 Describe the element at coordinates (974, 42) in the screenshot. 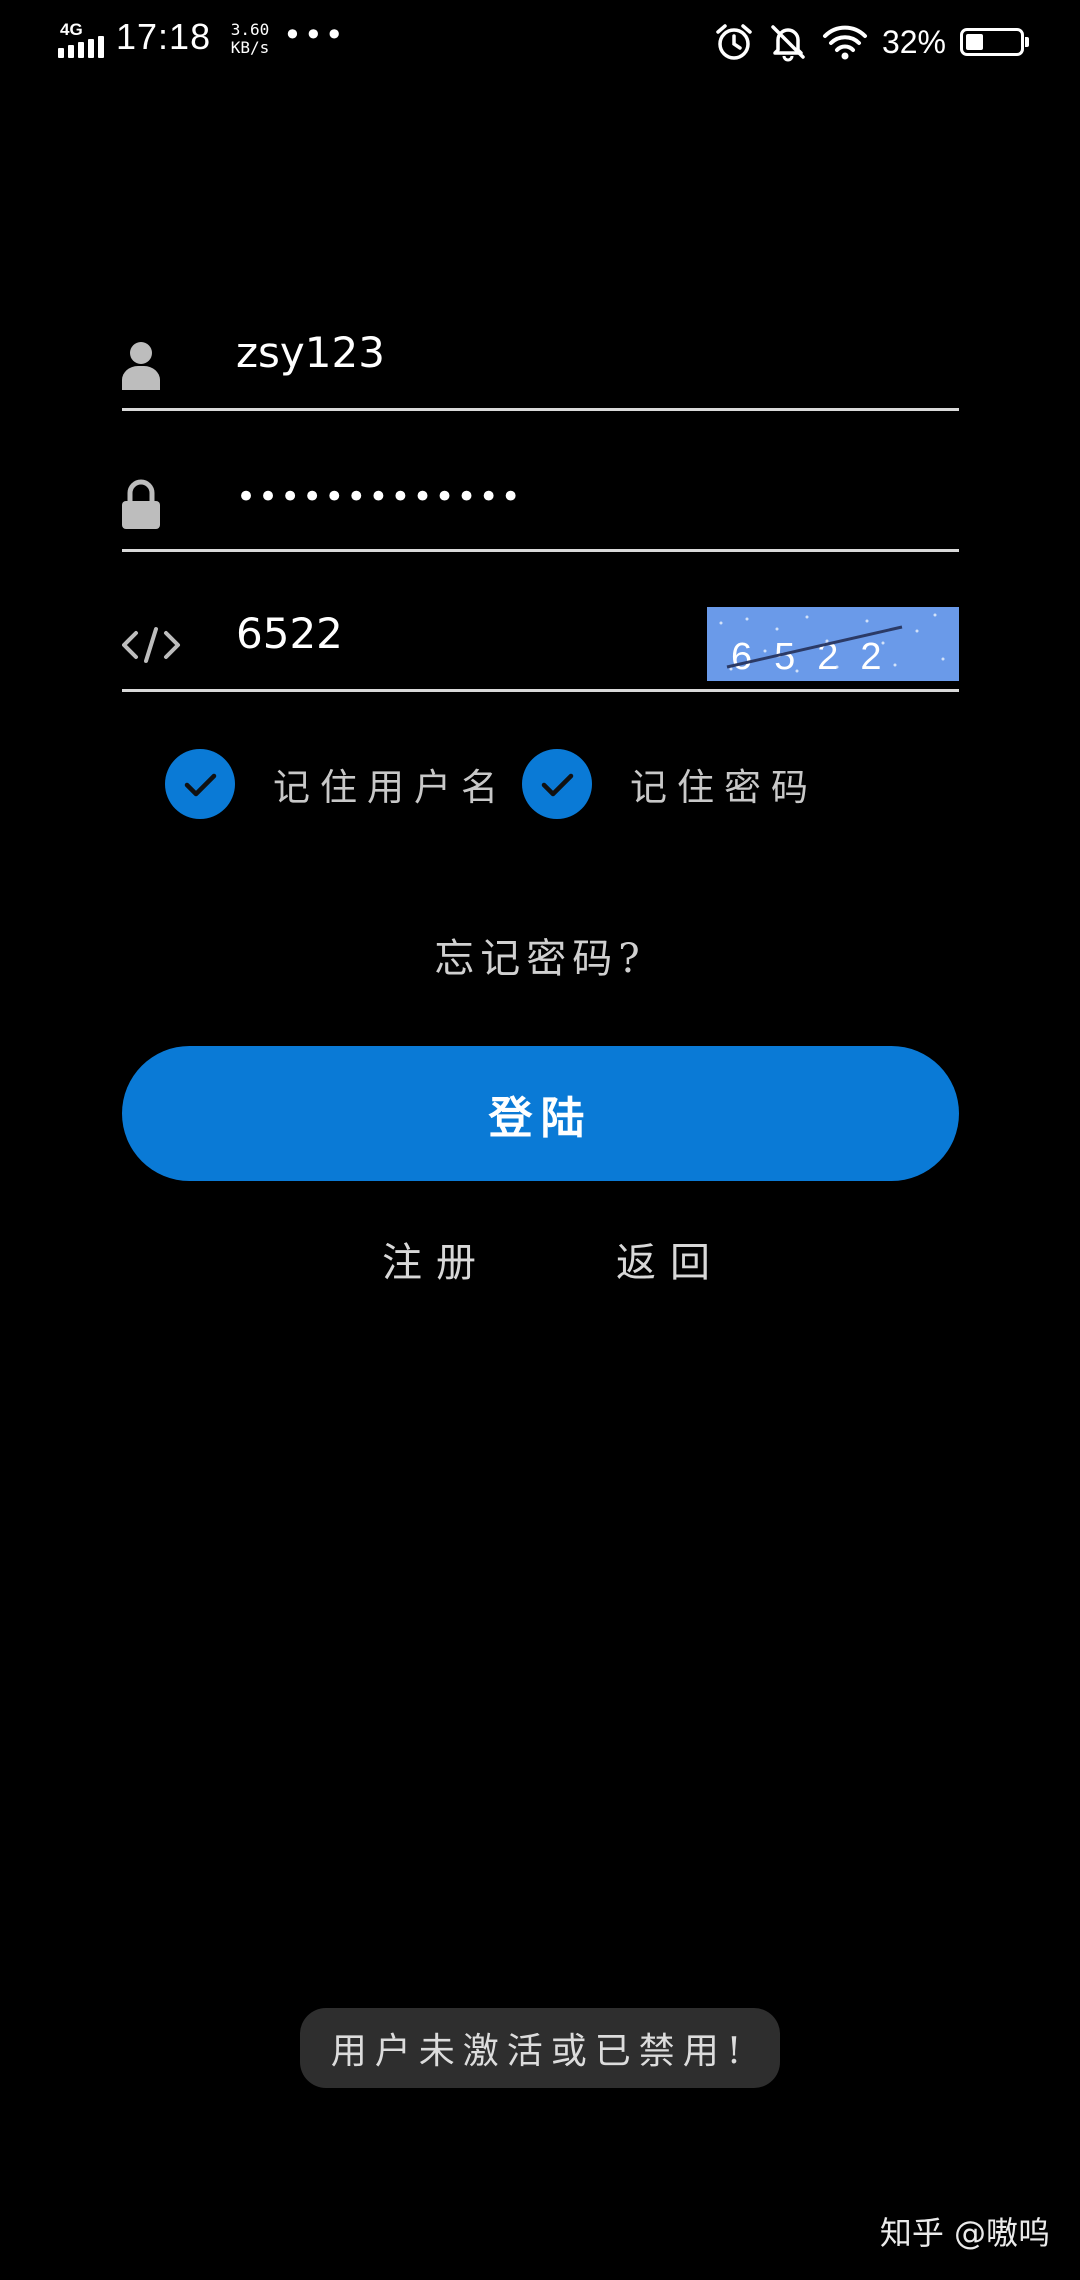

I see `battery-fill` at that location.